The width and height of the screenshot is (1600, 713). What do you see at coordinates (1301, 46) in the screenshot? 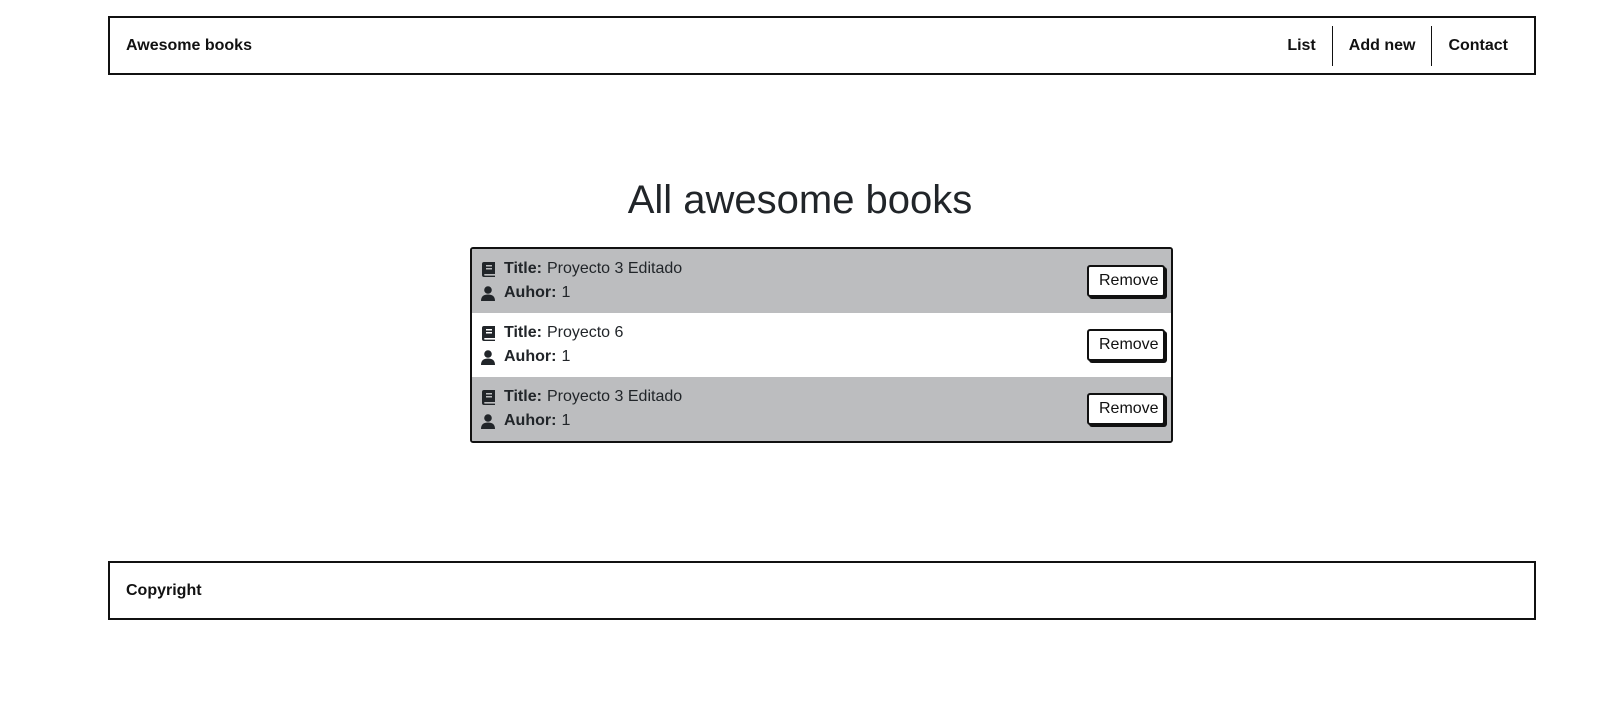
I see `nav-link-list: List` at bounding box center [1301, 46].